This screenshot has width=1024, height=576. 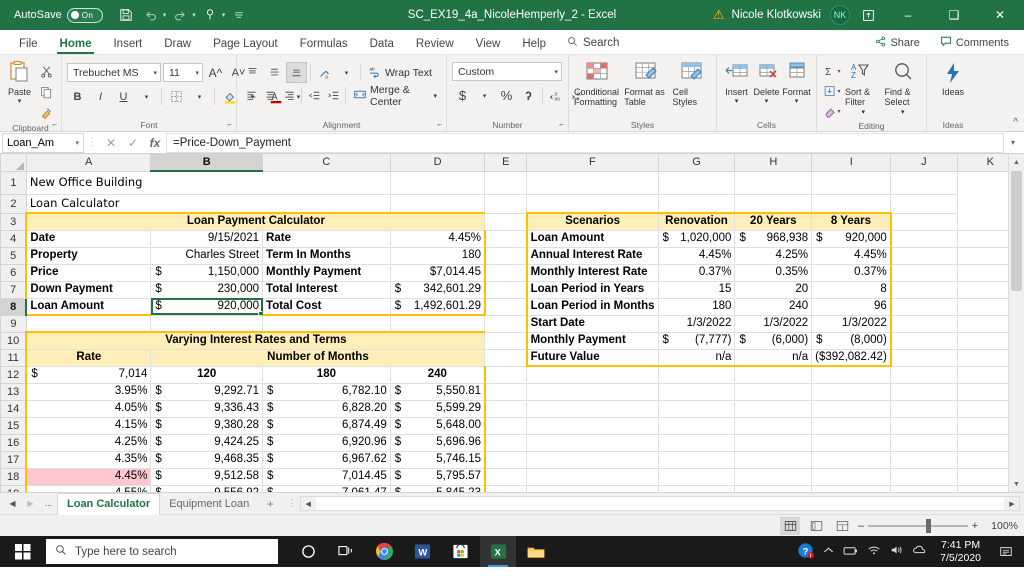 I want to click on varying-rate-cell: 4.25%, so click(x=88, y=443).